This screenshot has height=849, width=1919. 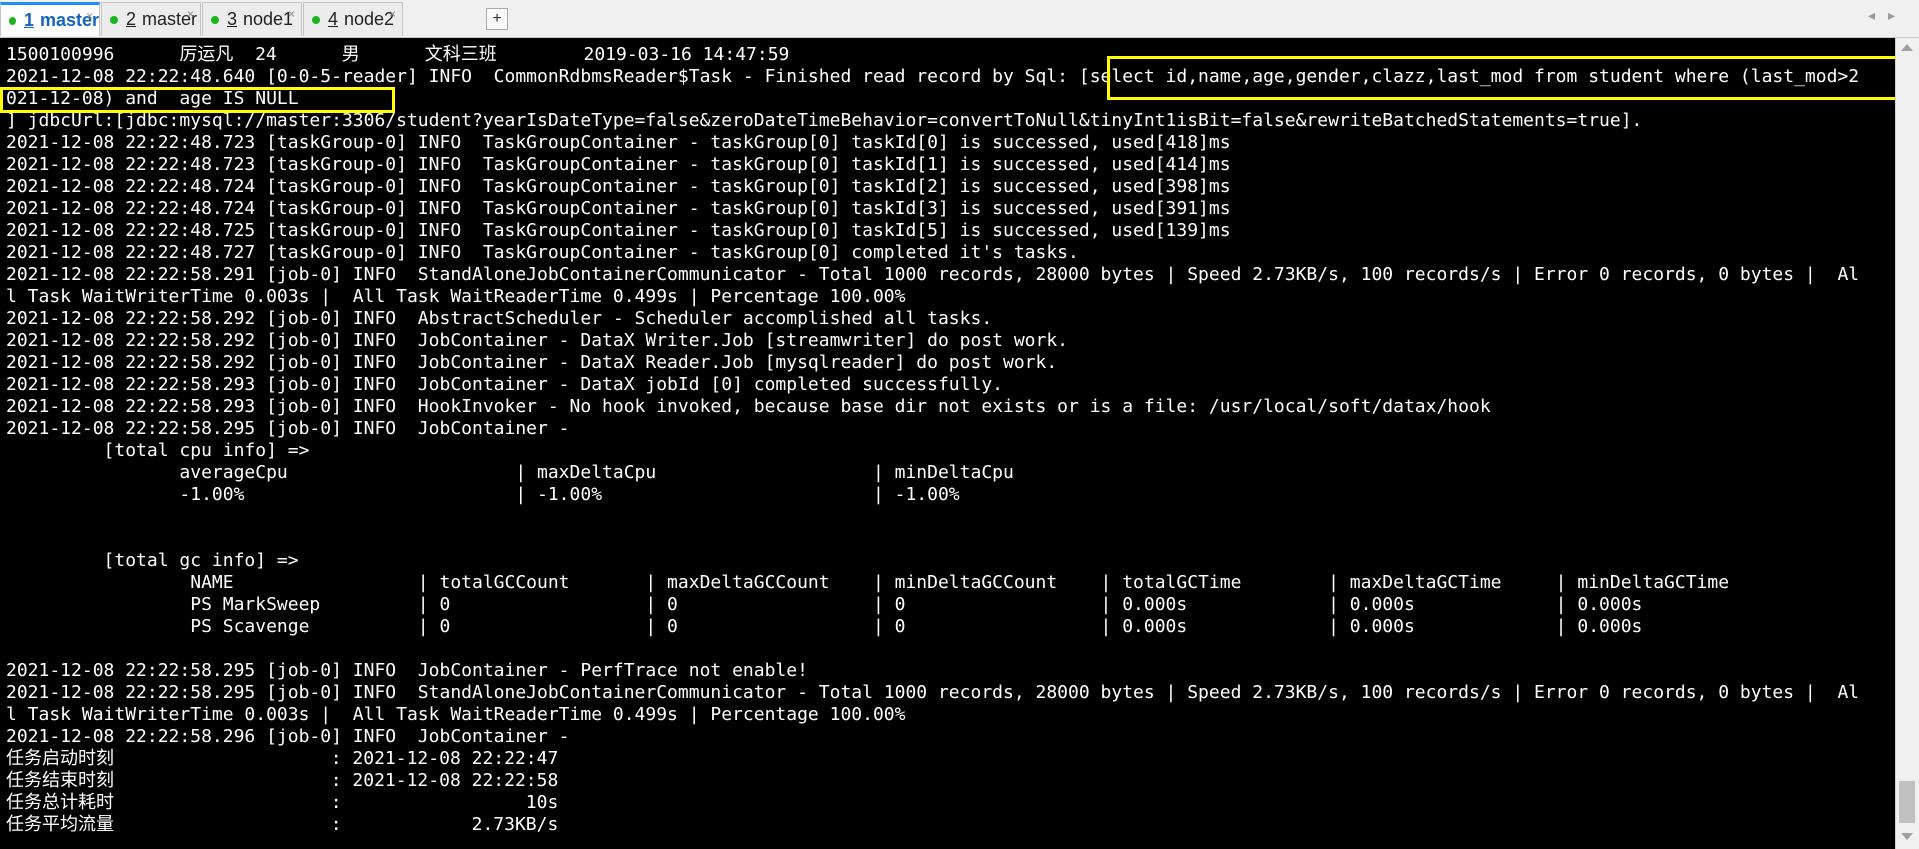 I want to click on terminal-line: 任务结束时刻 : 2021-12-08 22:22:58, so click(x=282, y=780).